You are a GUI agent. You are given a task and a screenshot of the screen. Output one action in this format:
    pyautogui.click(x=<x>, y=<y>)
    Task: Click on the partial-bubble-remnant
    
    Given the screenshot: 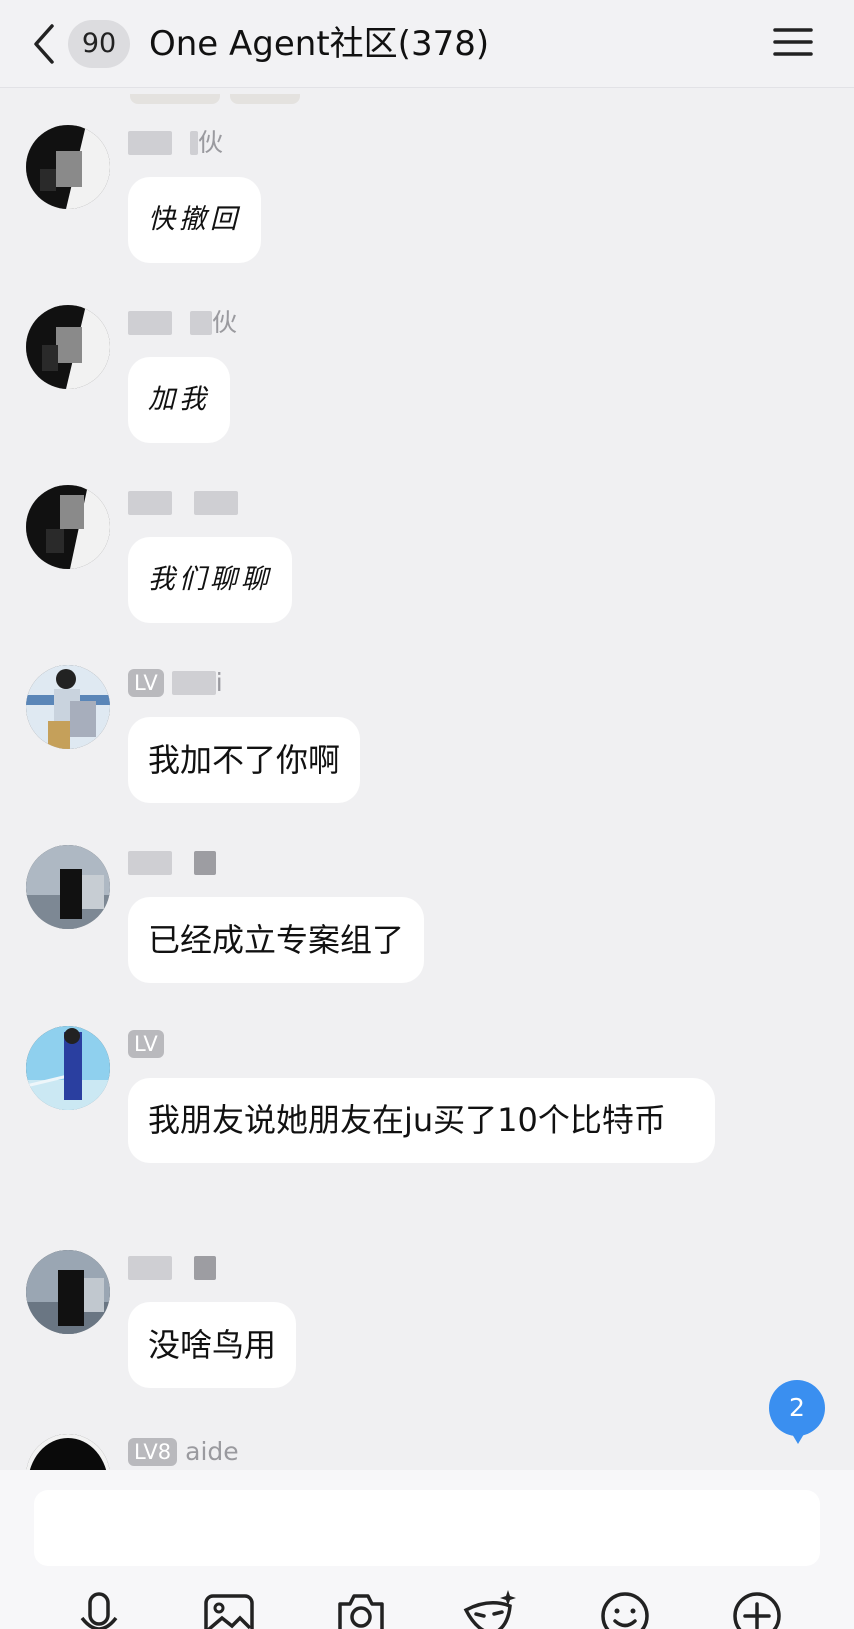 What is the action you would take?
    pyautogui.click(x=220, y=96)
    